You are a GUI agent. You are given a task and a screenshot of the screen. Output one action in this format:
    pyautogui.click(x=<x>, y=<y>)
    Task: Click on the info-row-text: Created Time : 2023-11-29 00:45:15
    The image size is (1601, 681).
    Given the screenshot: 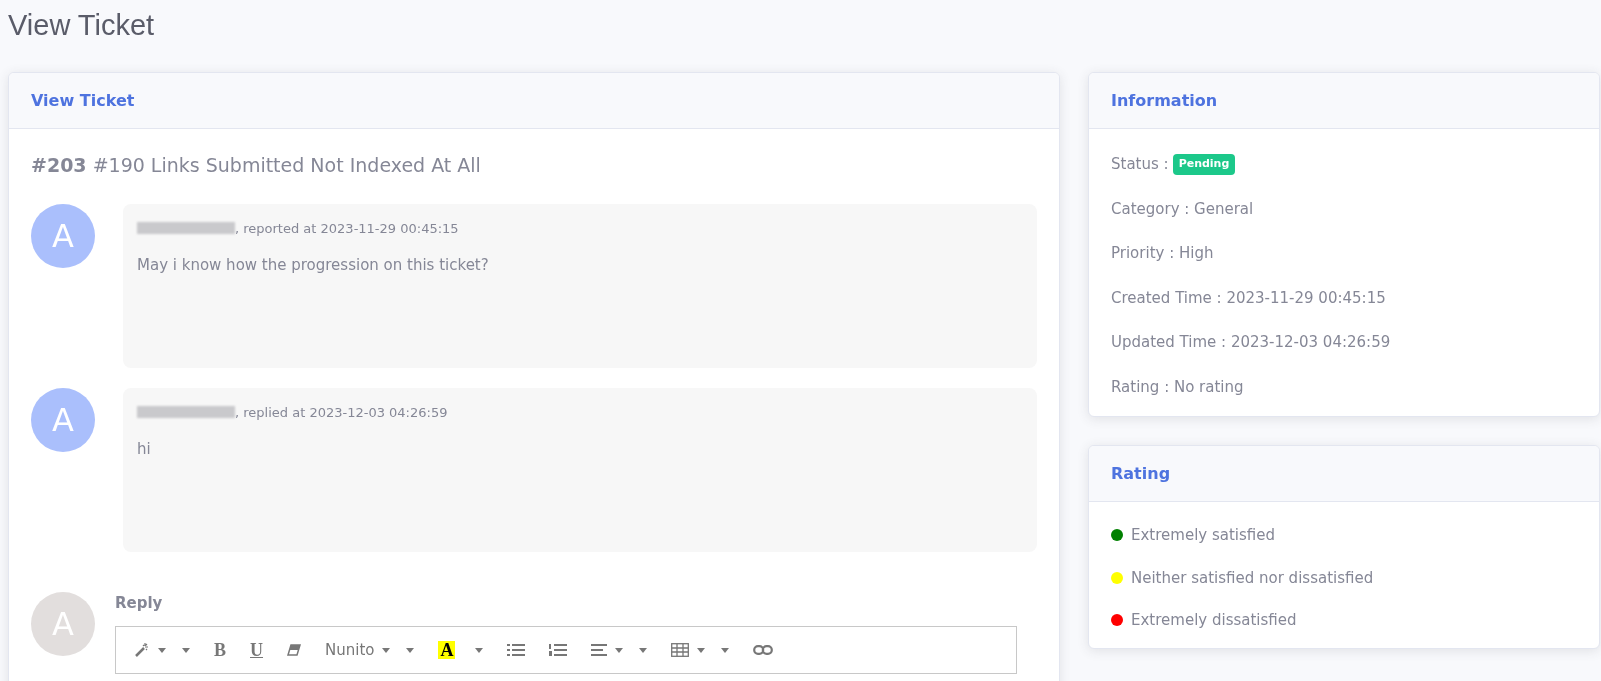 What is the action you would take?
    pyautogui.click(x=1249, y=298)
    